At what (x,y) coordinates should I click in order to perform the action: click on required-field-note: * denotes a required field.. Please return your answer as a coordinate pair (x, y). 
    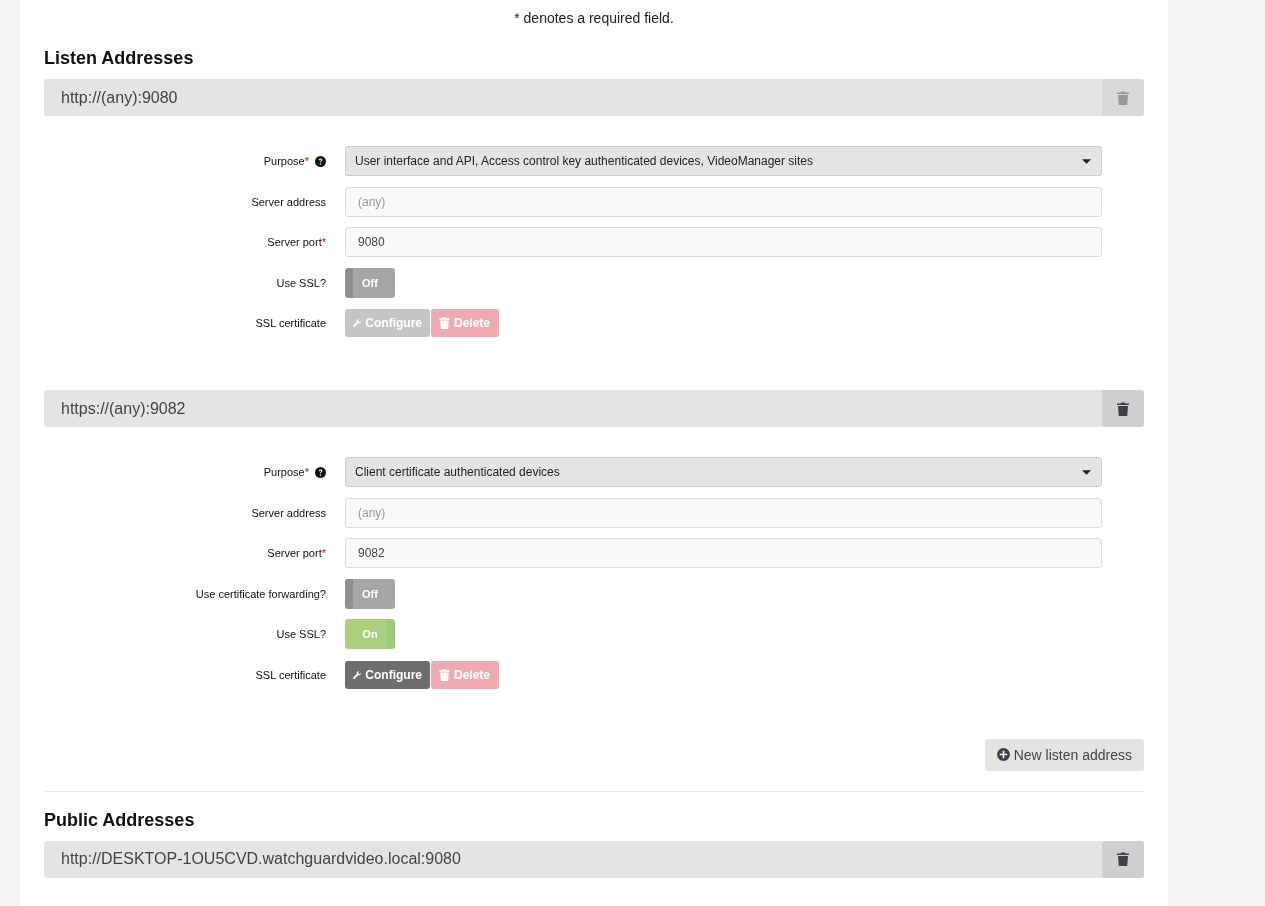
    Looking at the image, I should click on (594, 18).